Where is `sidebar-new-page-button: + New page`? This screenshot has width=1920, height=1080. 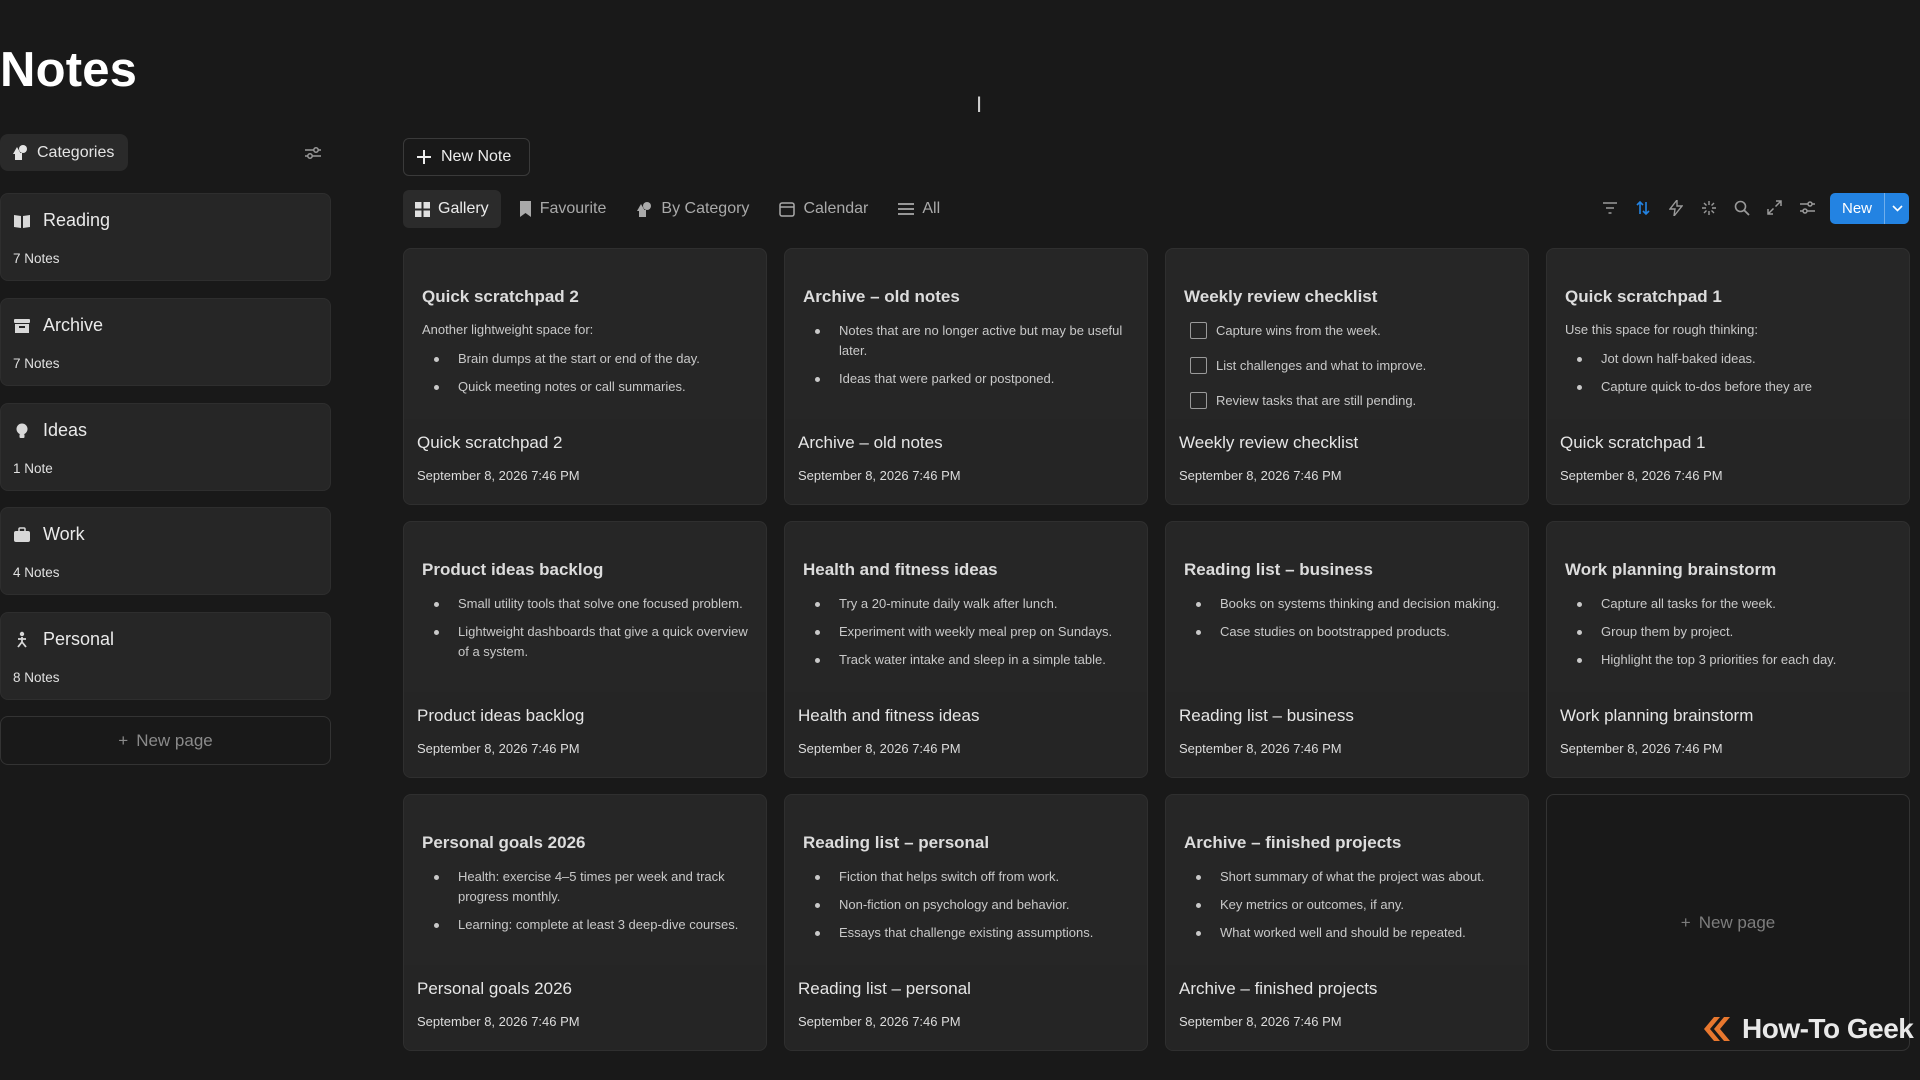
sidebar-new-page-button: + New page is located at coordinates (165, 740).